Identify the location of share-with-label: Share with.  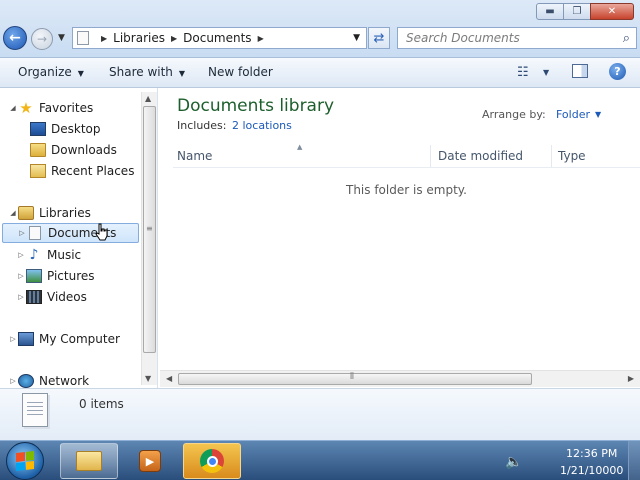
(141, 72).